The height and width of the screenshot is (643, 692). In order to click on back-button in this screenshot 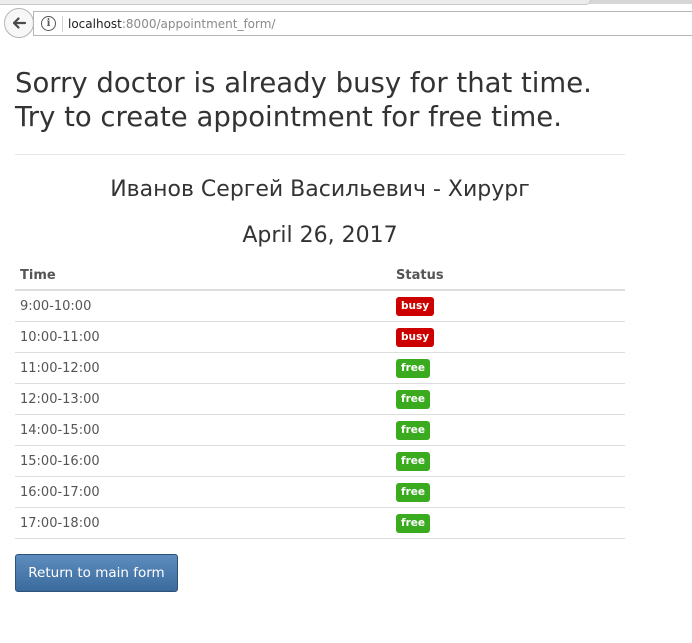, I will do `click(19, 23)`.